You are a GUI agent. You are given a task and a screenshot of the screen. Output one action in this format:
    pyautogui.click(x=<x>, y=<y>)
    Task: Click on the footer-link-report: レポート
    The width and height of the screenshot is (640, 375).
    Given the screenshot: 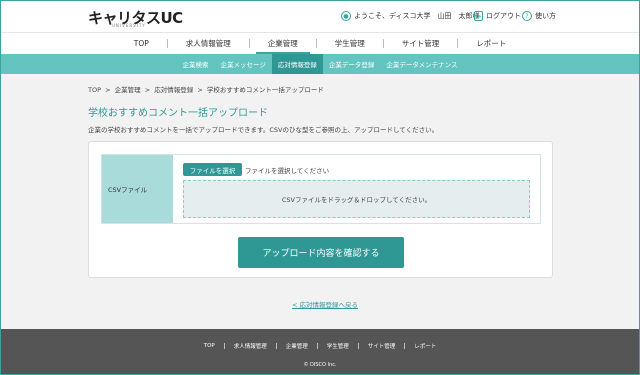 What is the action you would take?
    pyautogui.click(x=425, y=346)
    